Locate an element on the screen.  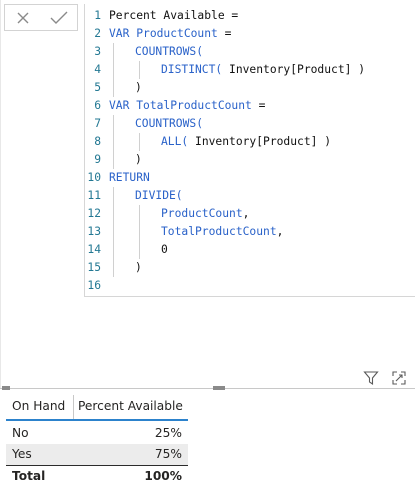
code-text: Percent Available = is located at coordinates (173, 16).